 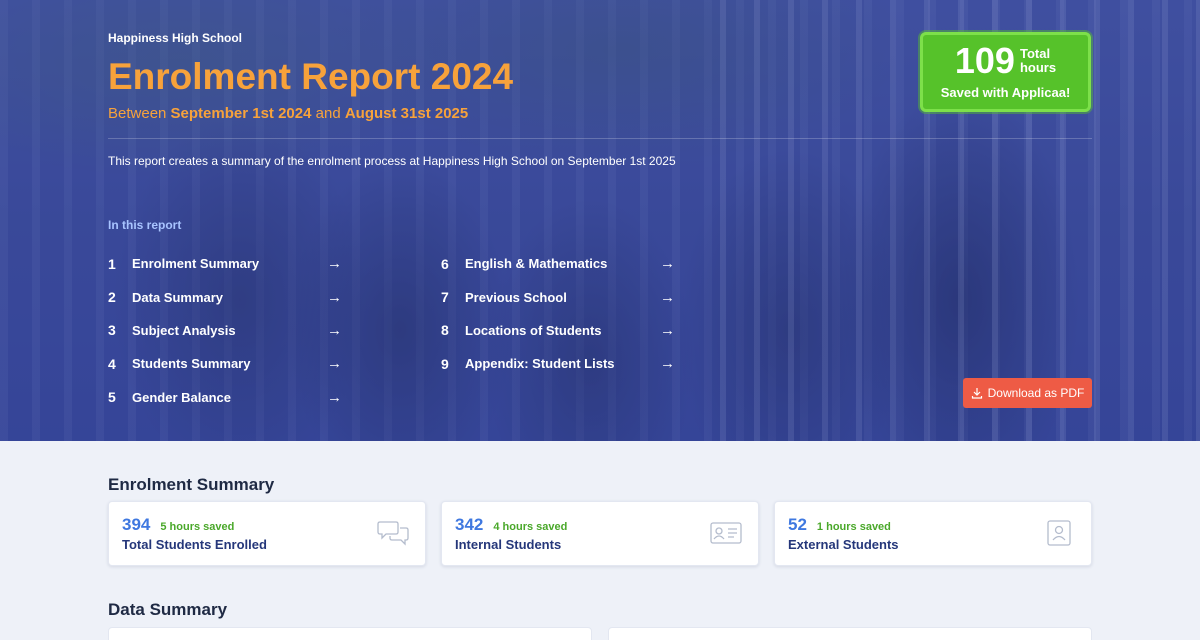 I want to click on toc-link-appendix-student-lists: 9 Appendix: Student Lists →, so click(x=558, y=363).